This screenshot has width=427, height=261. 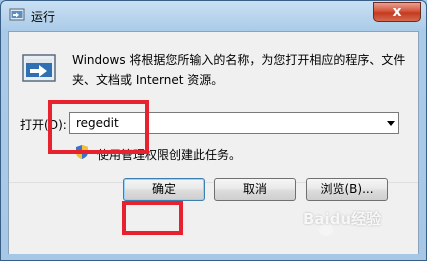 I want to click on close-icon: x, so click(x=397, y=12).